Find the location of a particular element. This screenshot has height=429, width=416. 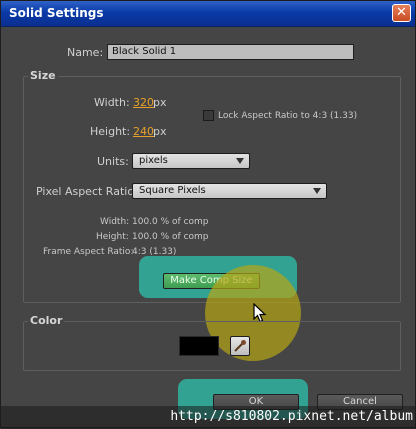

dialog-title: Solid Settings is located at coordinates (56, 13).